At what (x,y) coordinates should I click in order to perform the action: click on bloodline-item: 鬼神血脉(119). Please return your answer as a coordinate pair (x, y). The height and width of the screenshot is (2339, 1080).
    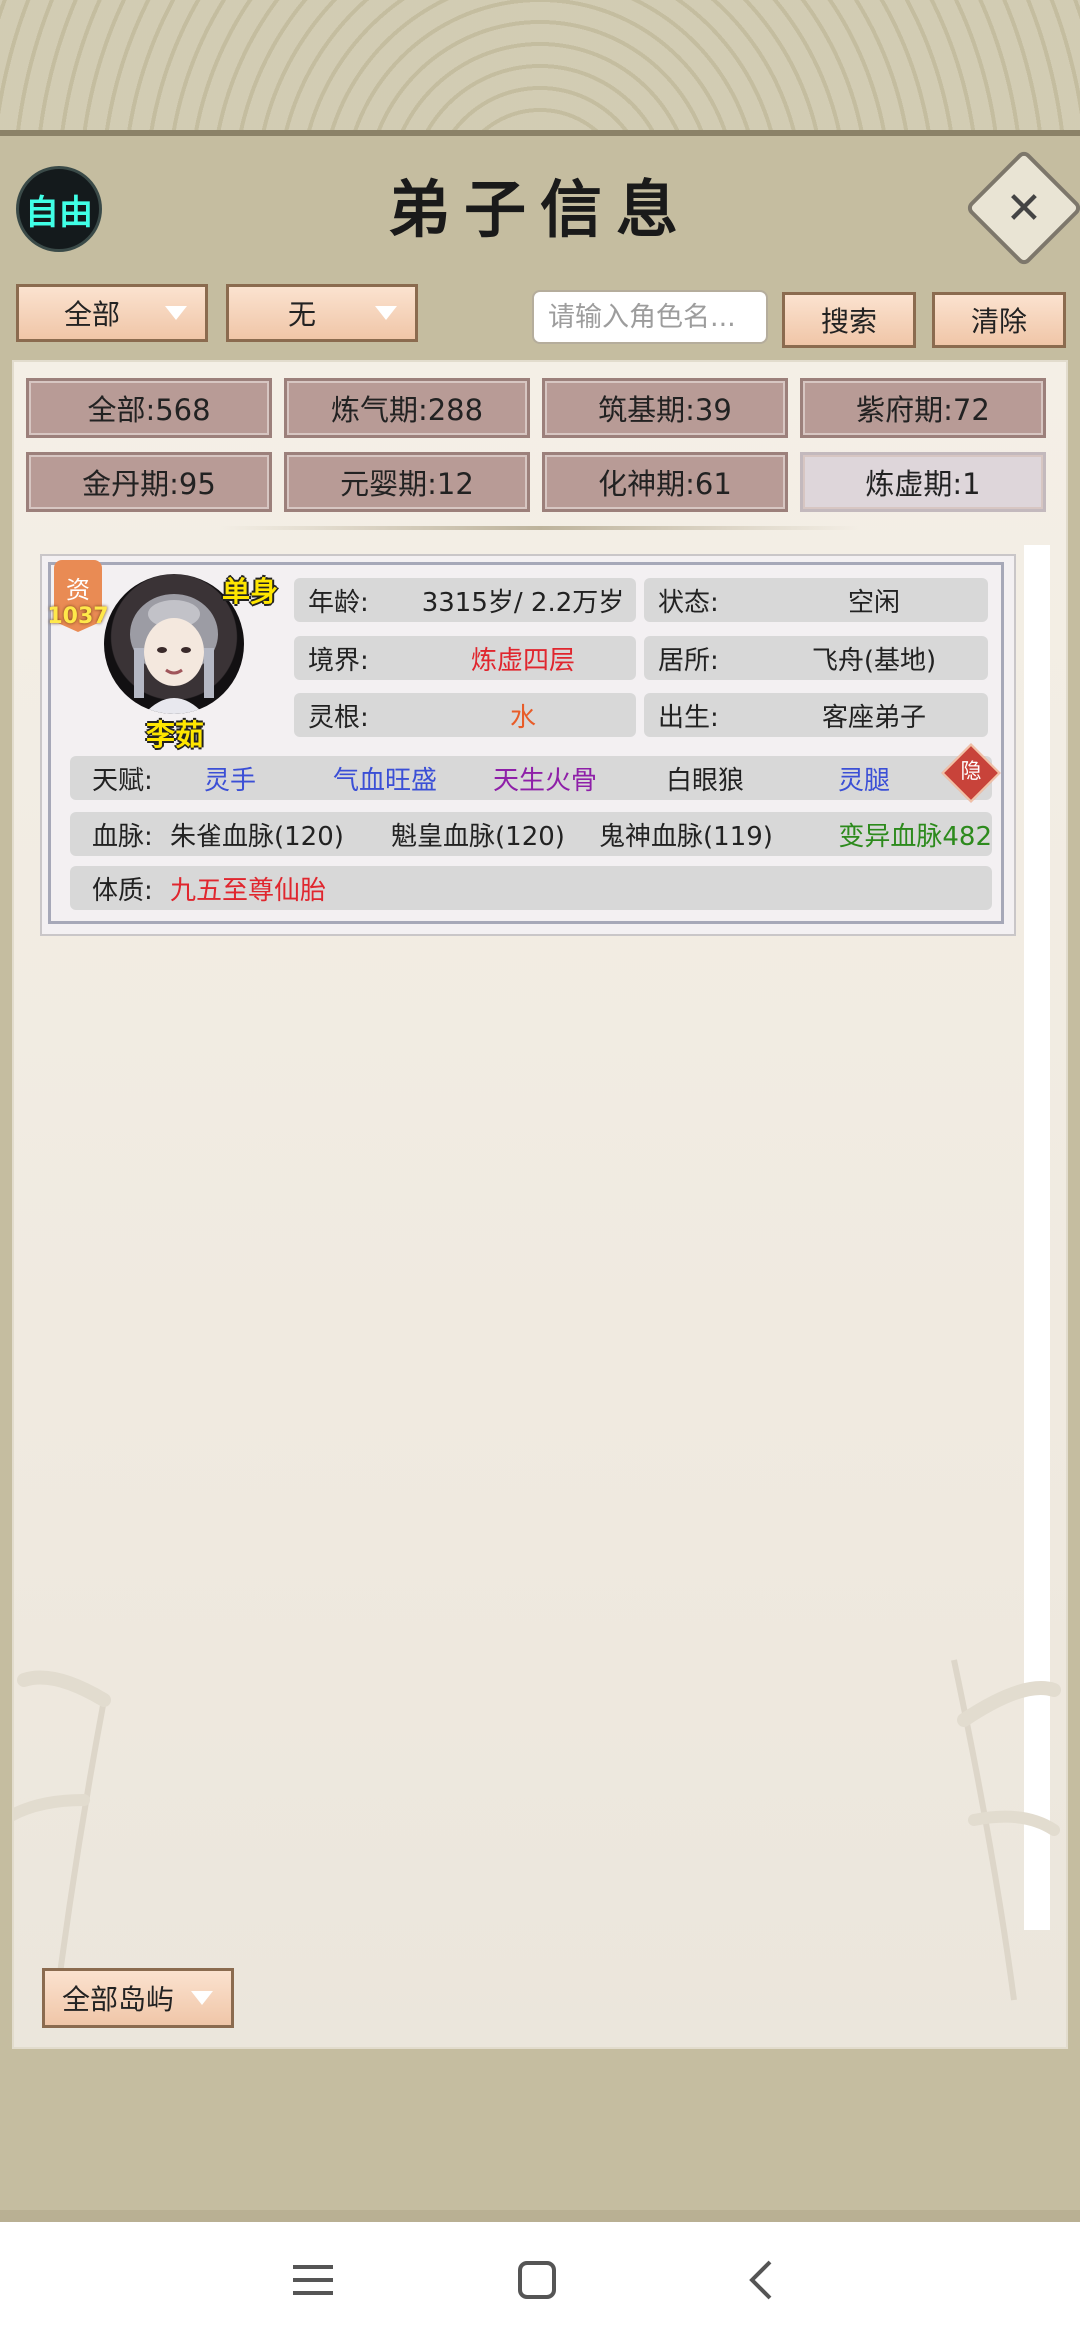
    Looking at the image, I should click on (686, 836).